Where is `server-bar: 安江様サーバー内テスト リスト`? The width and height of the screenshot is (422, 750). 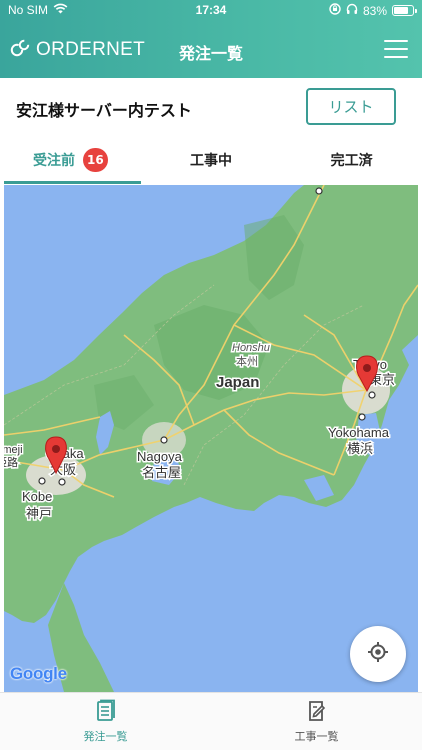 server-bar: 安江様サーバー内テスト リスト is located at coordinates (211, 107).